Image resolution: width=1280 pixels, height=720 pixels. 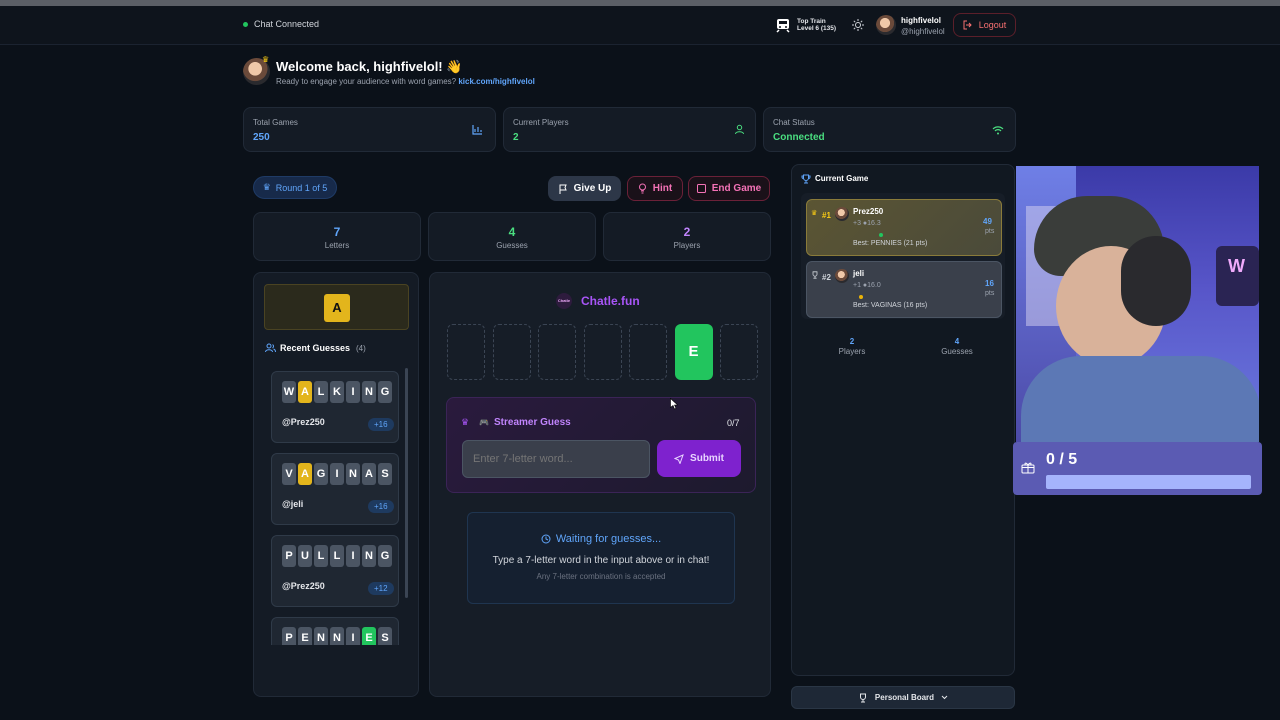 I want to click on user-icon, so click(x=739, y=129).